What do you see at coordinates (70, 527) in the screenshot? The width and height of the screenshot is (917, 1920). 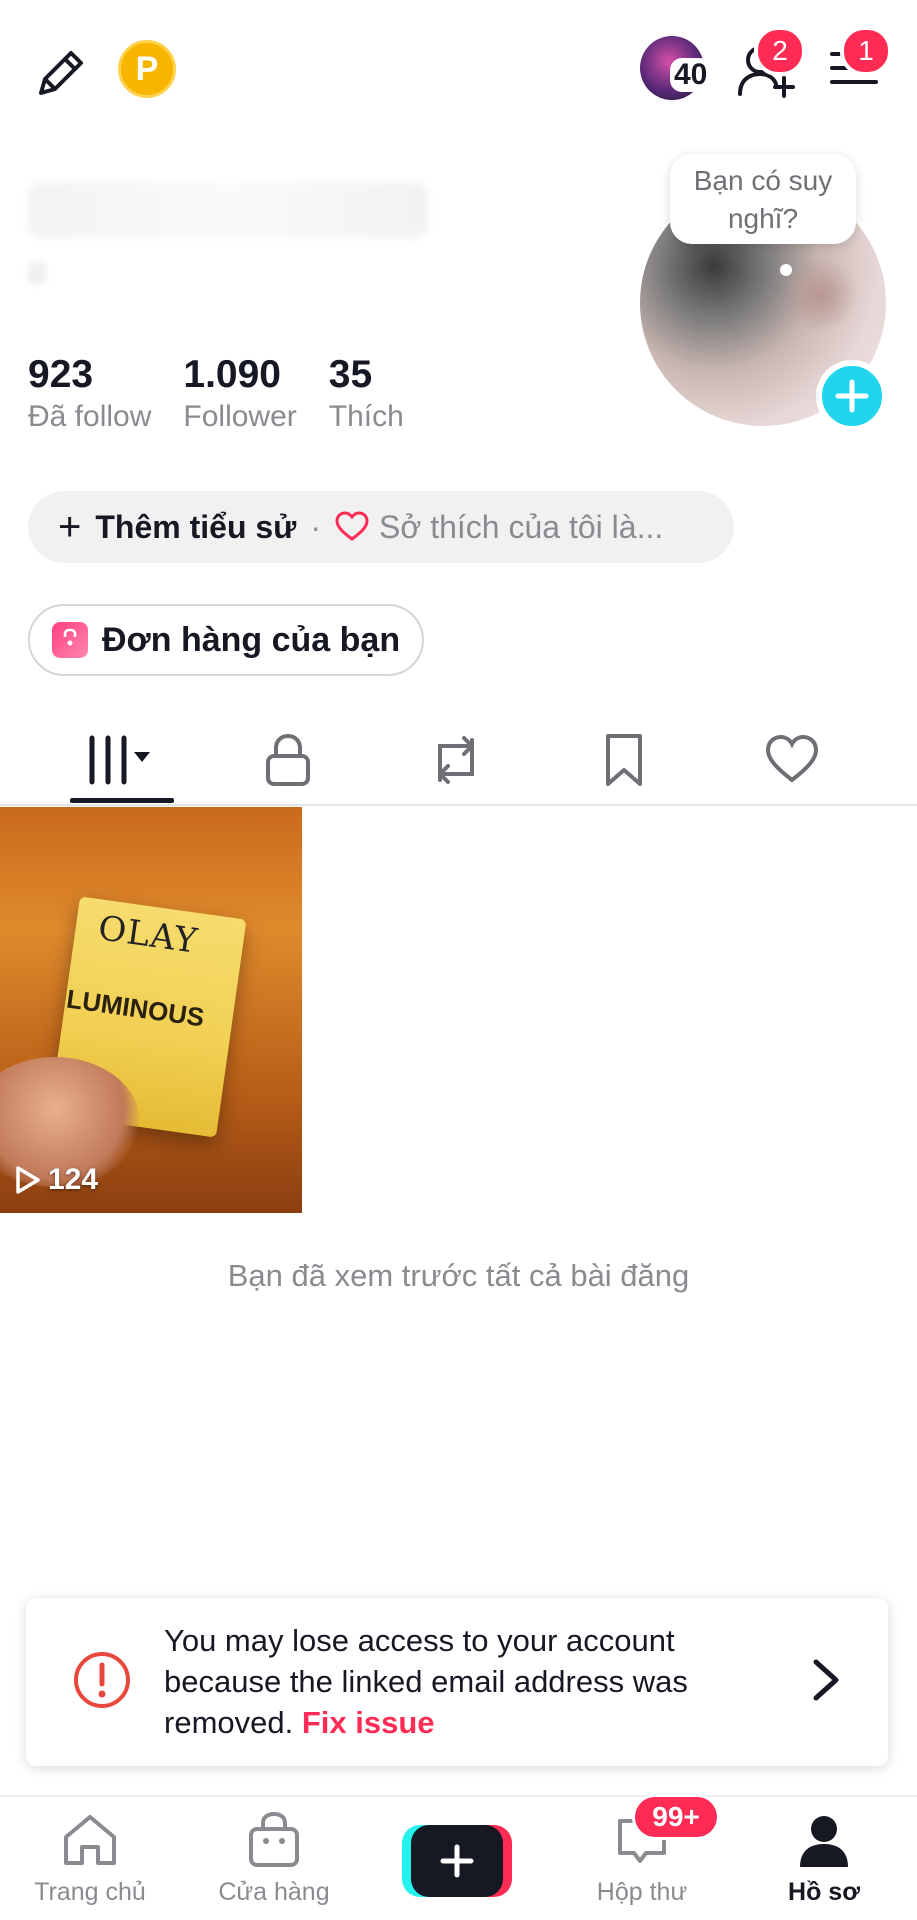 I see `plus-icon: +` at bounding box center [70, 527].